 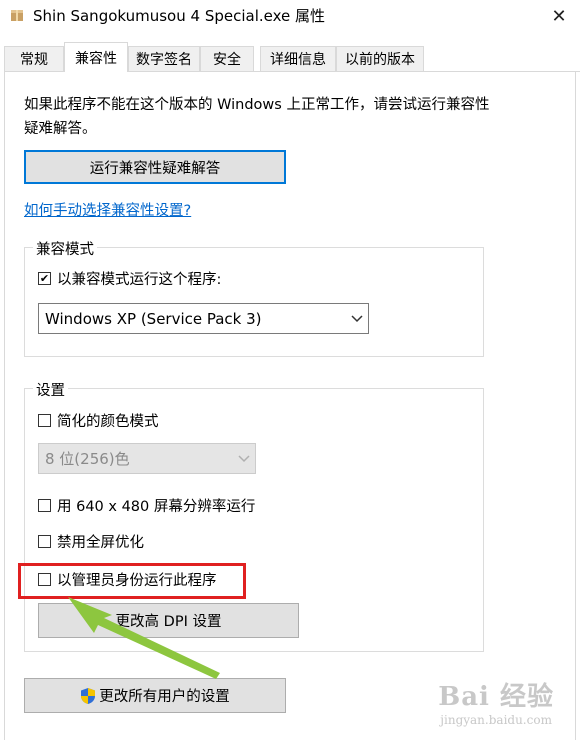 What do you see at coordinates (17, 15) in the screenshot?
I see `app-icon` at bounding box center [17, 15].